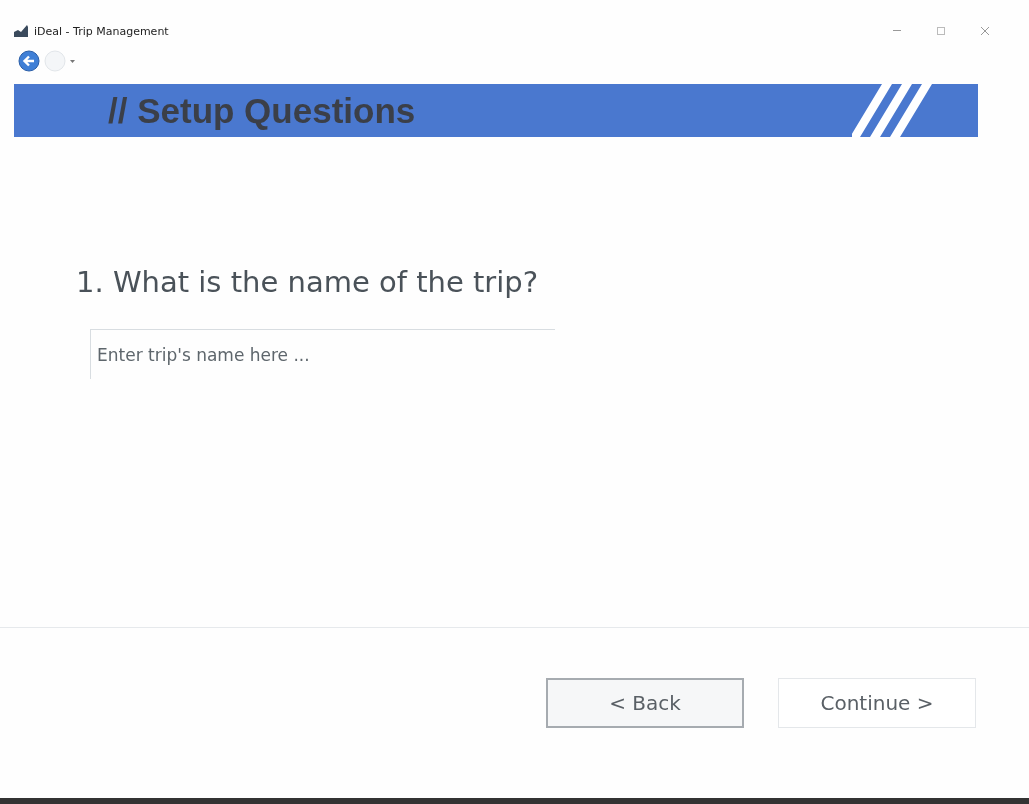  I want to click on nav-button: Continue >, so click(877, 703).